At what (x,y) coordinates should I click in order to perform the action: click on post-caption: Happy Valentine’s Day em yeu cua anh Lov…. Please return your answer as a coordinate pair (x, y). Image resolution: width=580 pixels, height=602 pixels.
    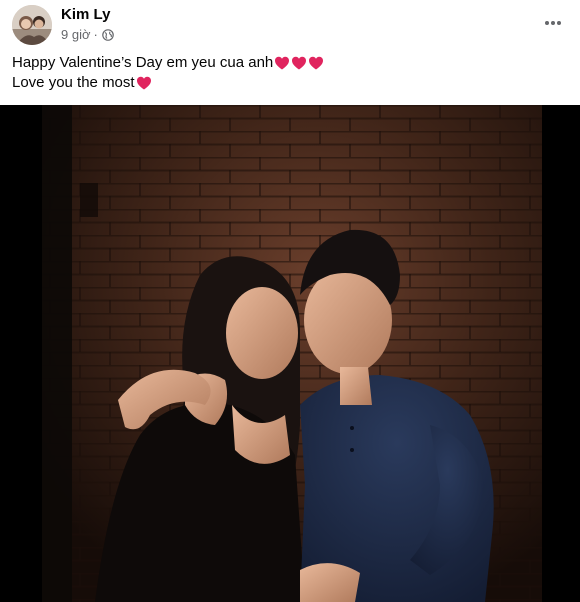
    Looking at the image, I should click on (290, 73).